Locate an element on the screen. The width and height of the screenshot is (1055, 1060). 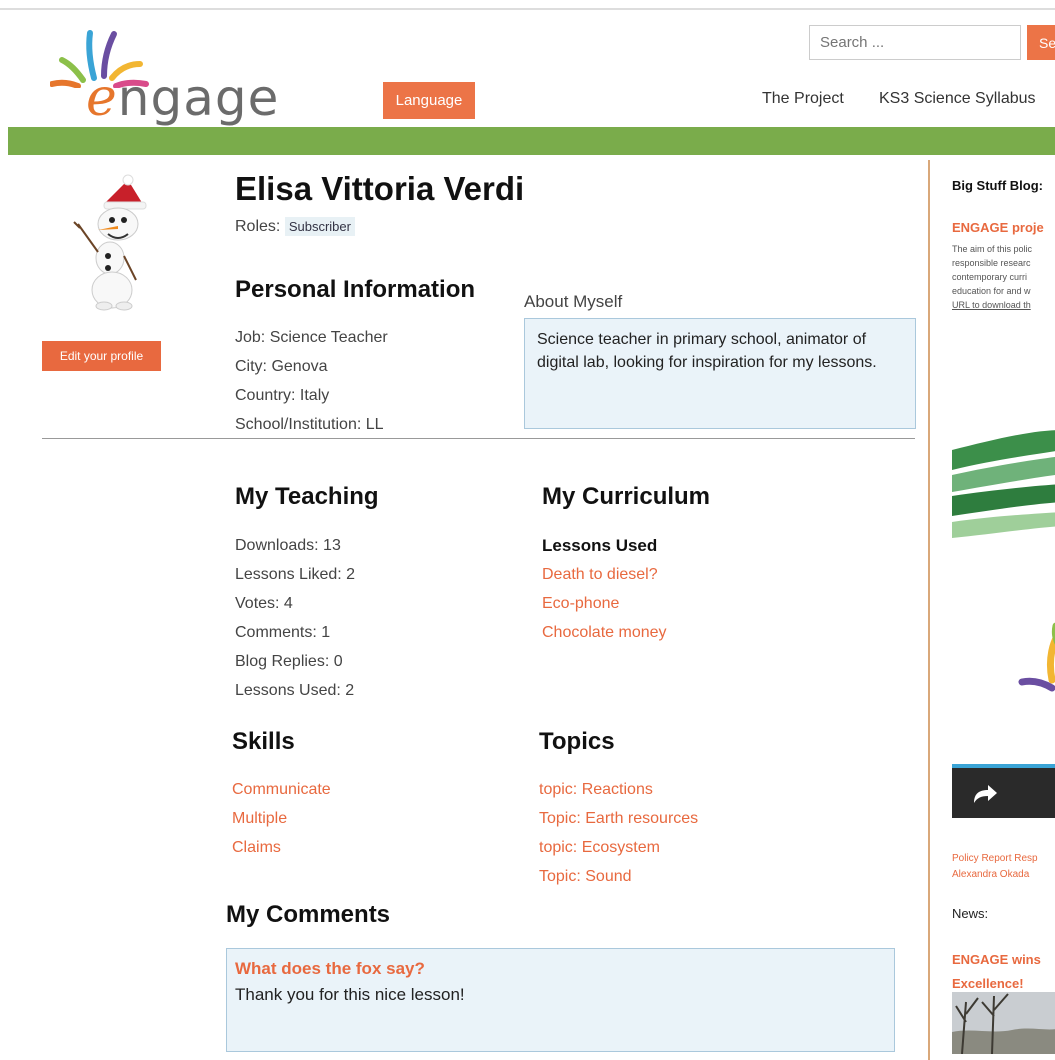
language-button: Language is located at coordinates (429, 100).